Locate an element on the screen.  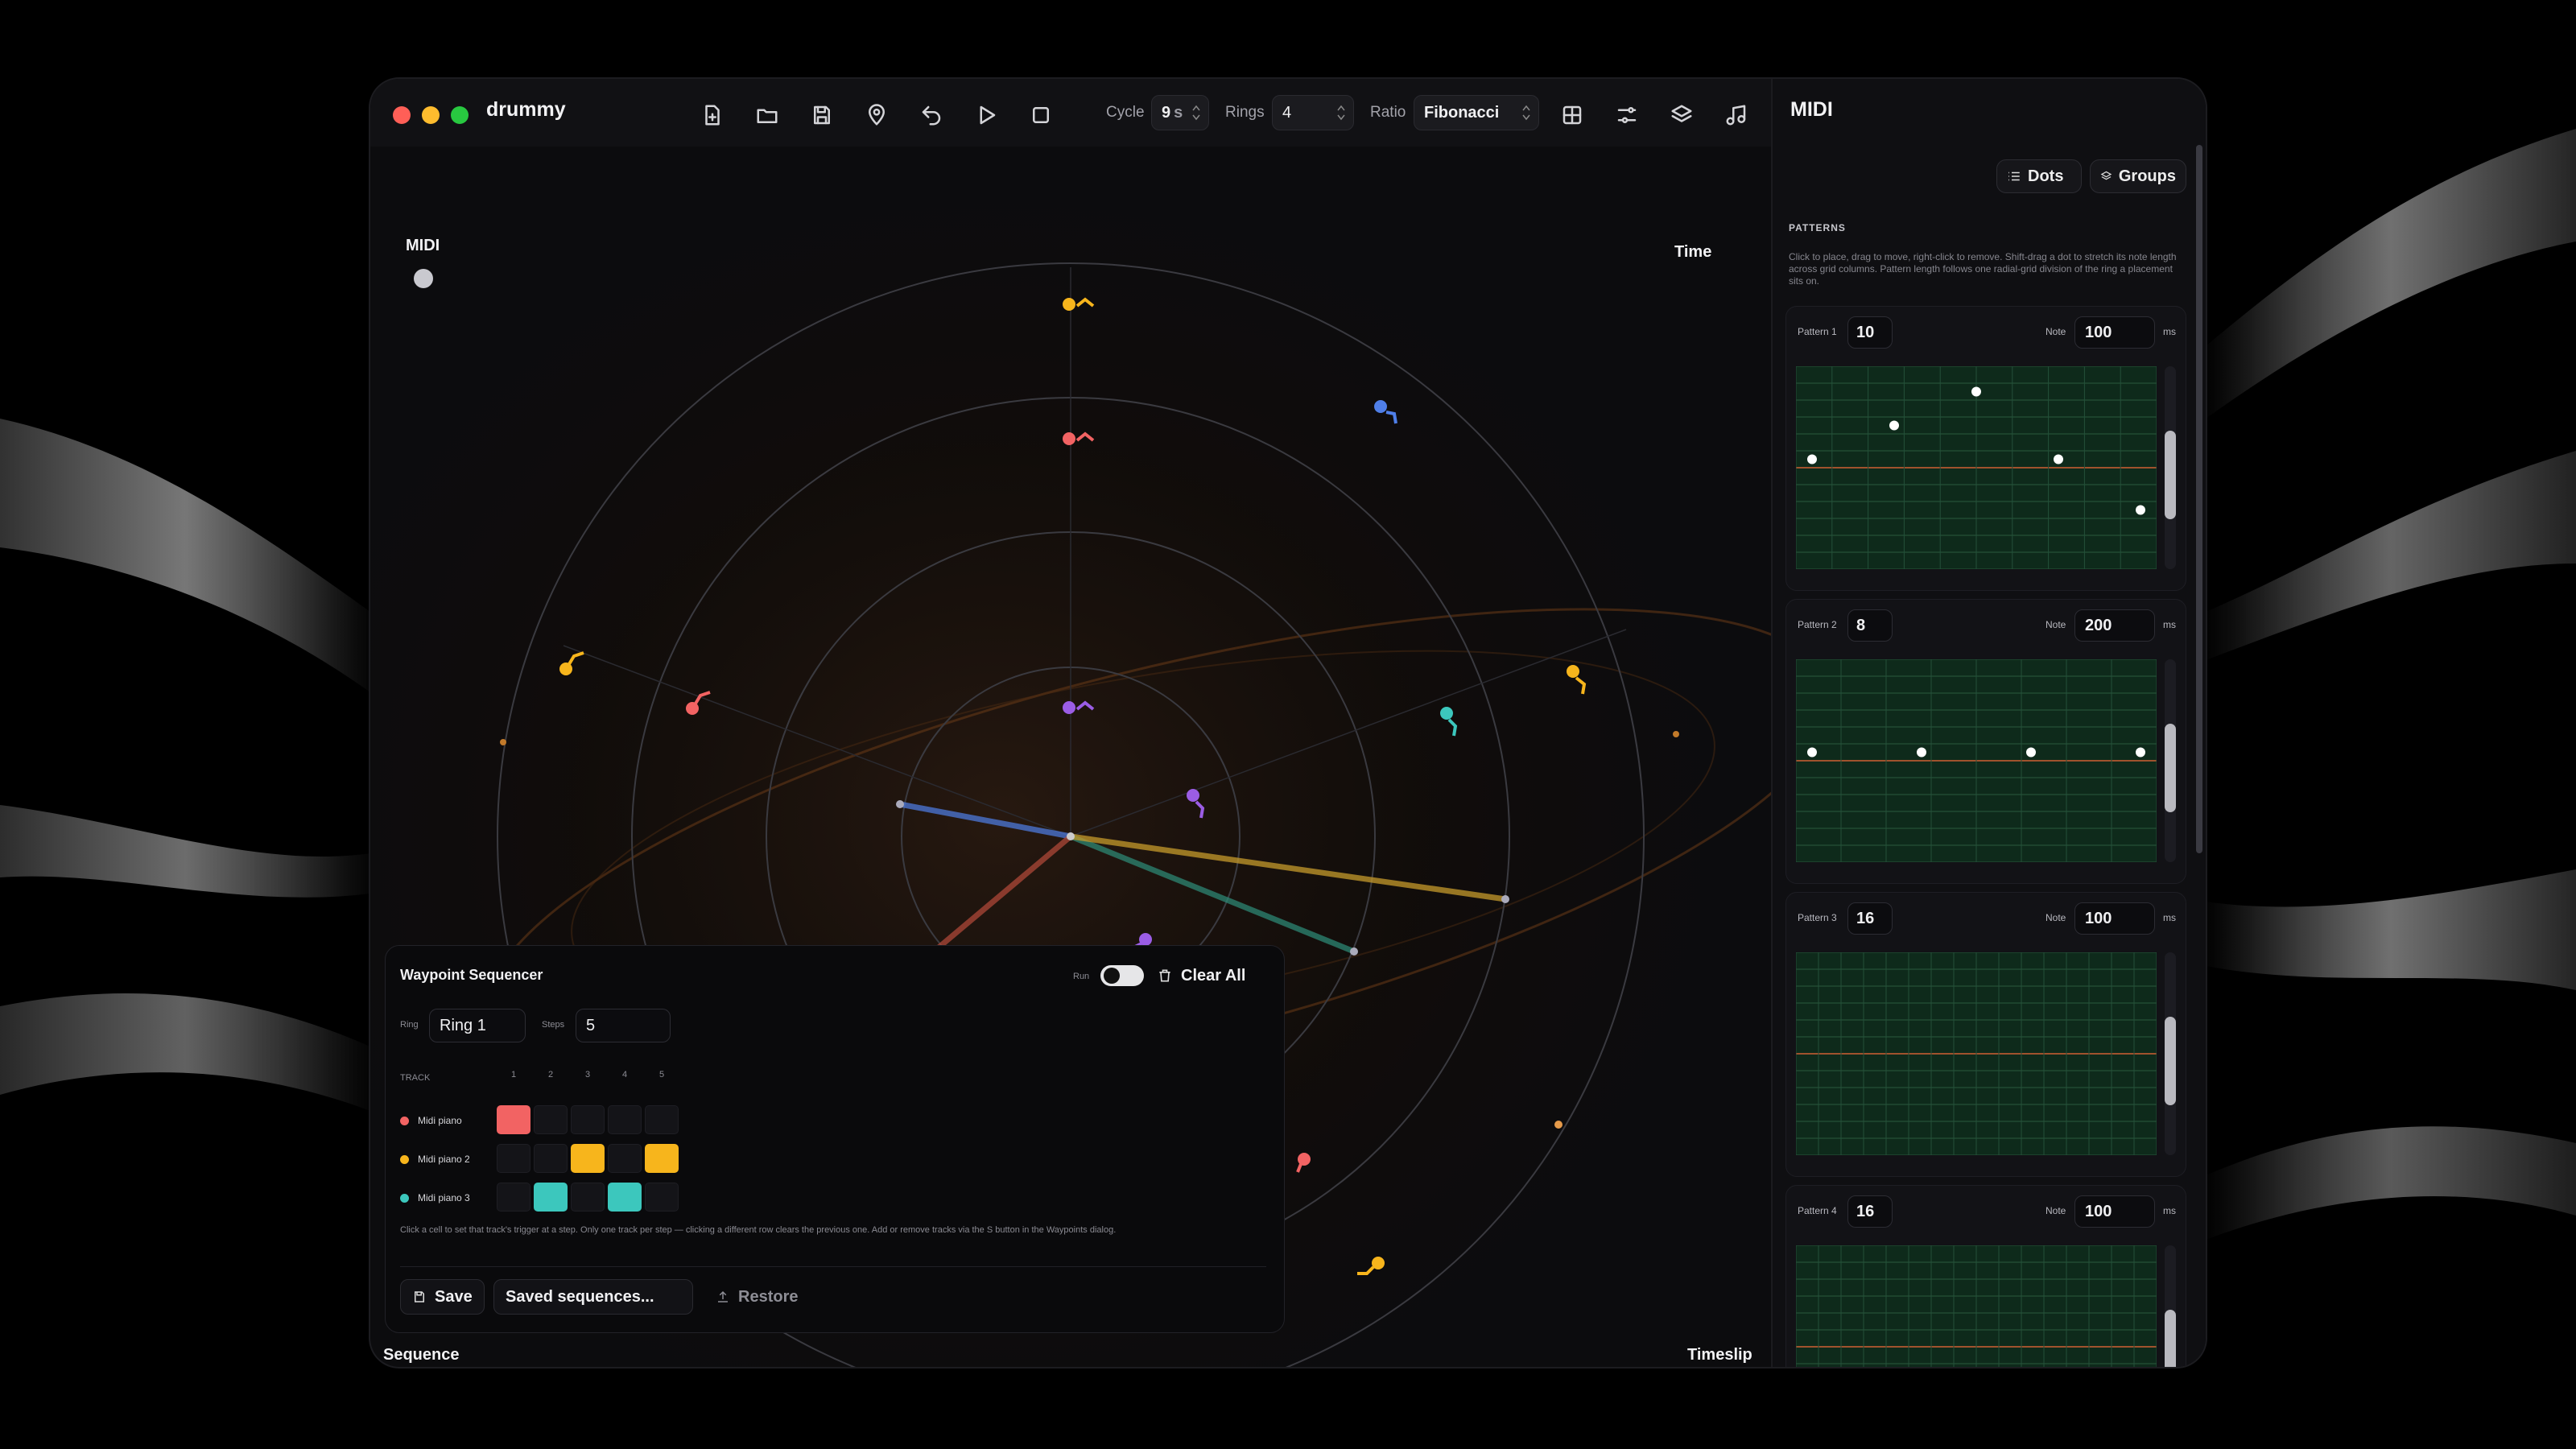
midi-toggle-button is located at coordinates (1736, 116).